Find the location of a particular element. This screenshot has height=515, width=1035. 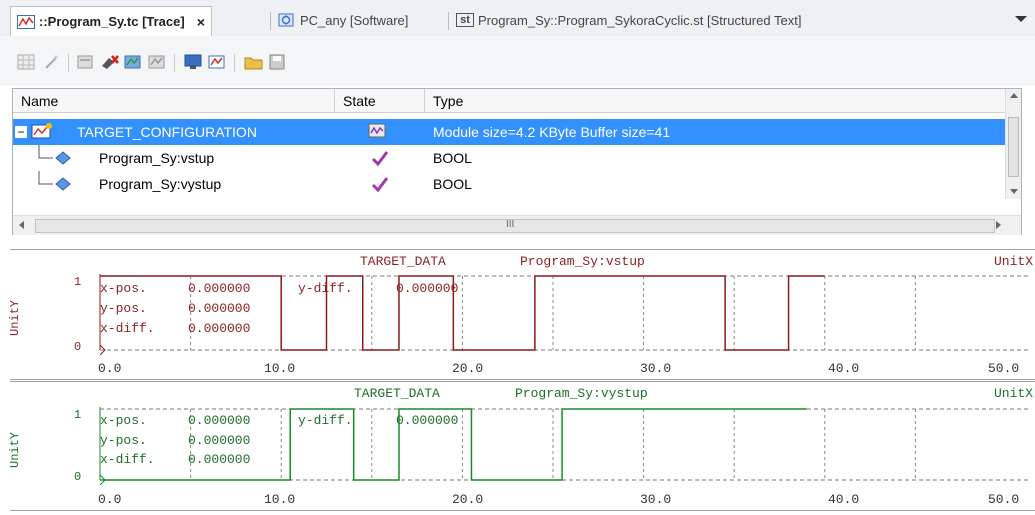

close-icon: × is located at coordinates (201, 22).